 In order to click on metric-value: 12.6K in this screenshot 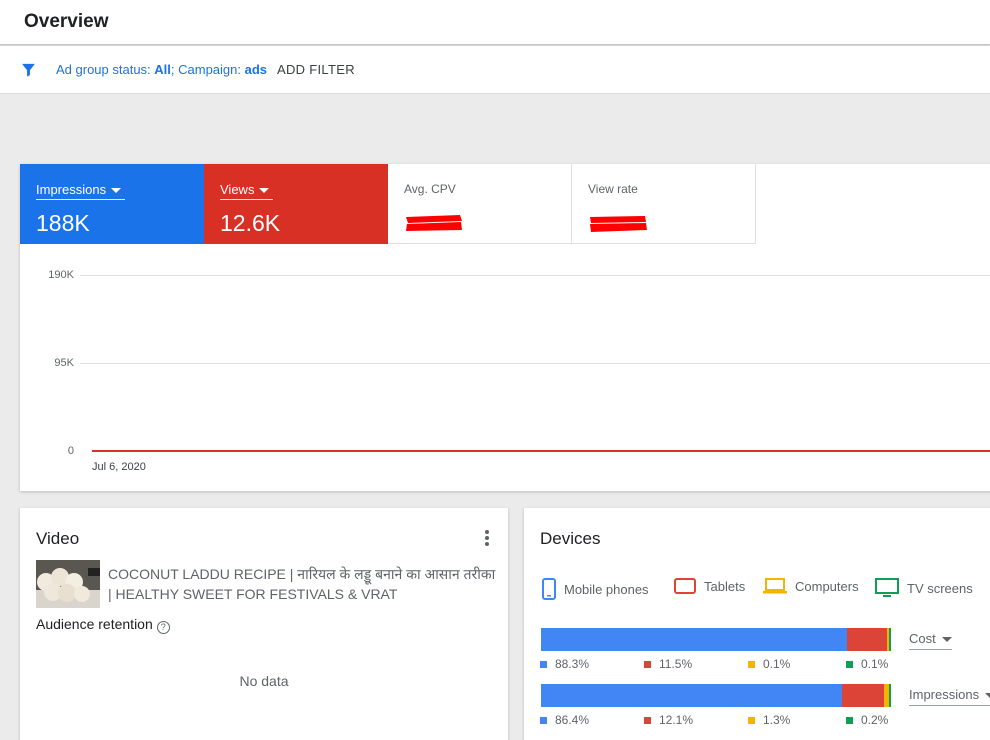, I will do `click(250, 223)`.